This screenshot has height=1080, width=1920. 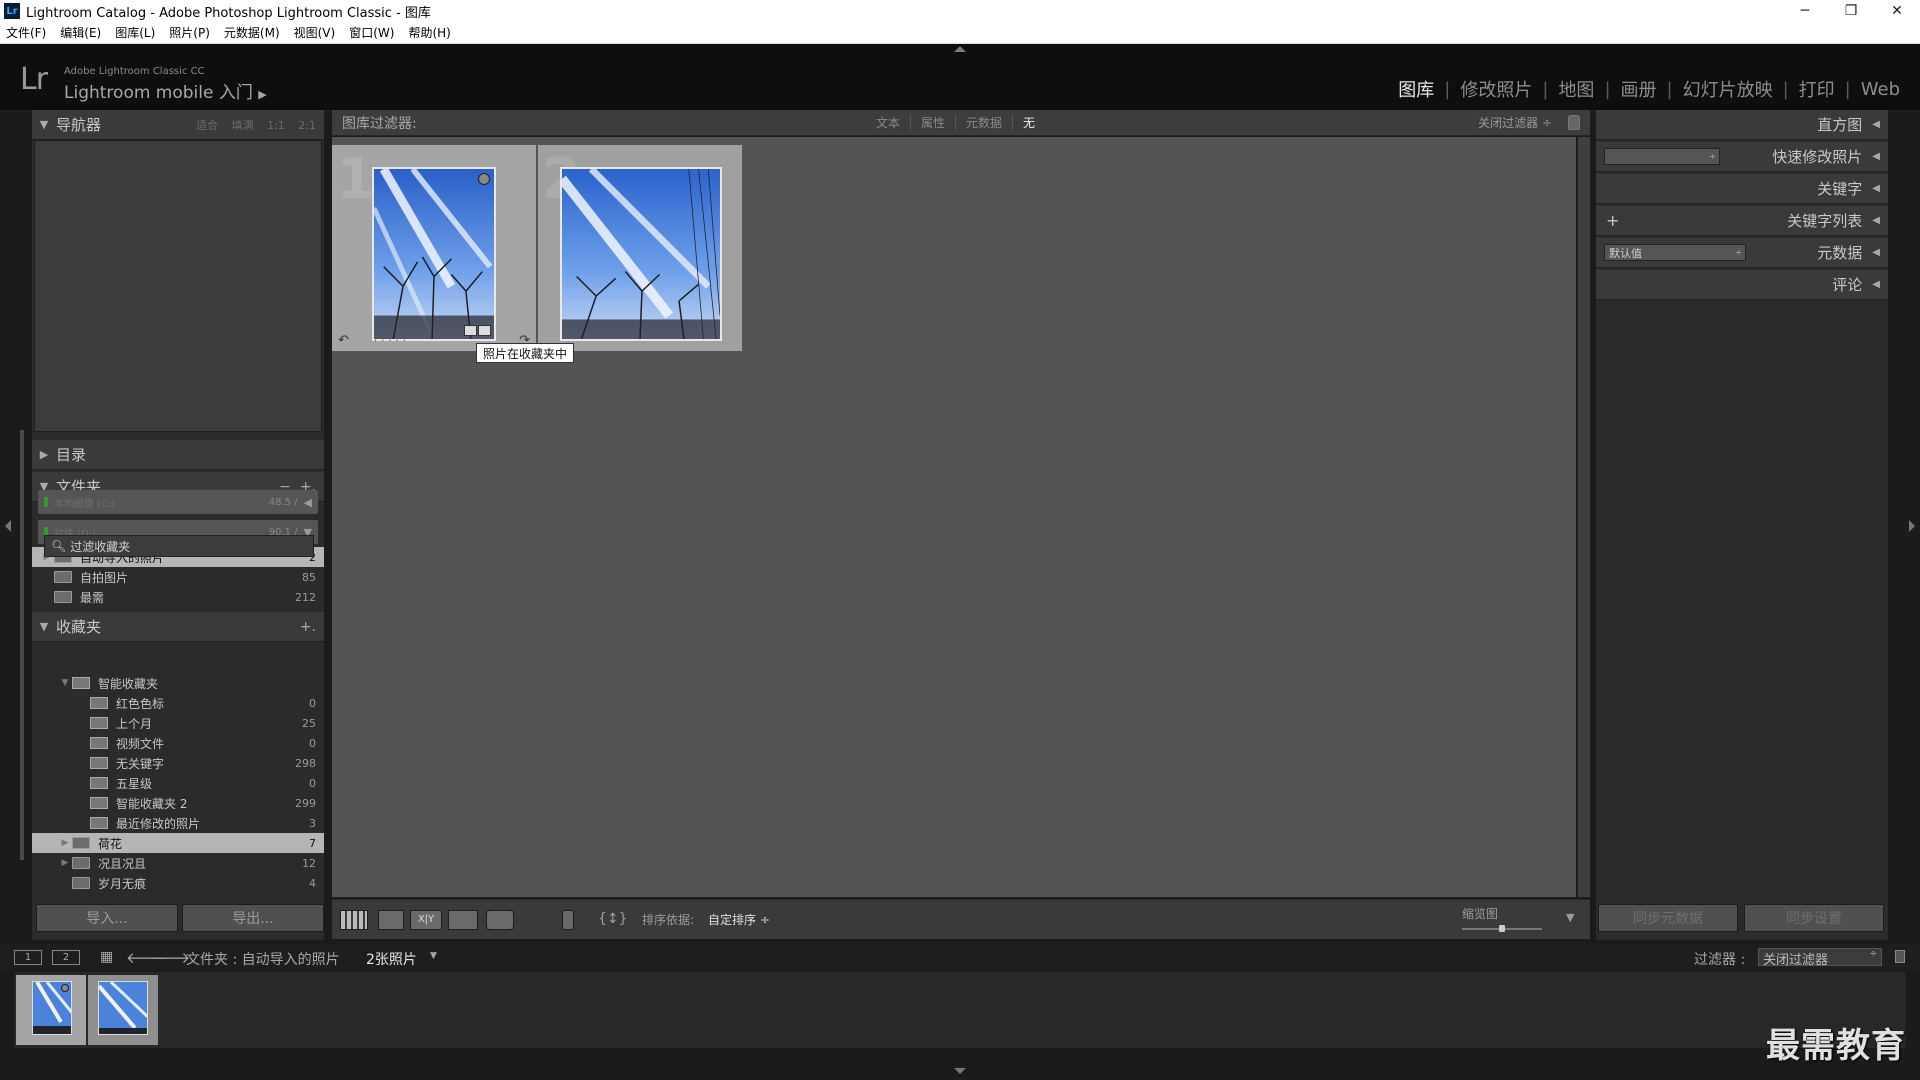 What do you see at coordinates (178, 743) in the screenshot?
I see `smart-collection-video: 视频文件 0` at bounding box center [178, 743].